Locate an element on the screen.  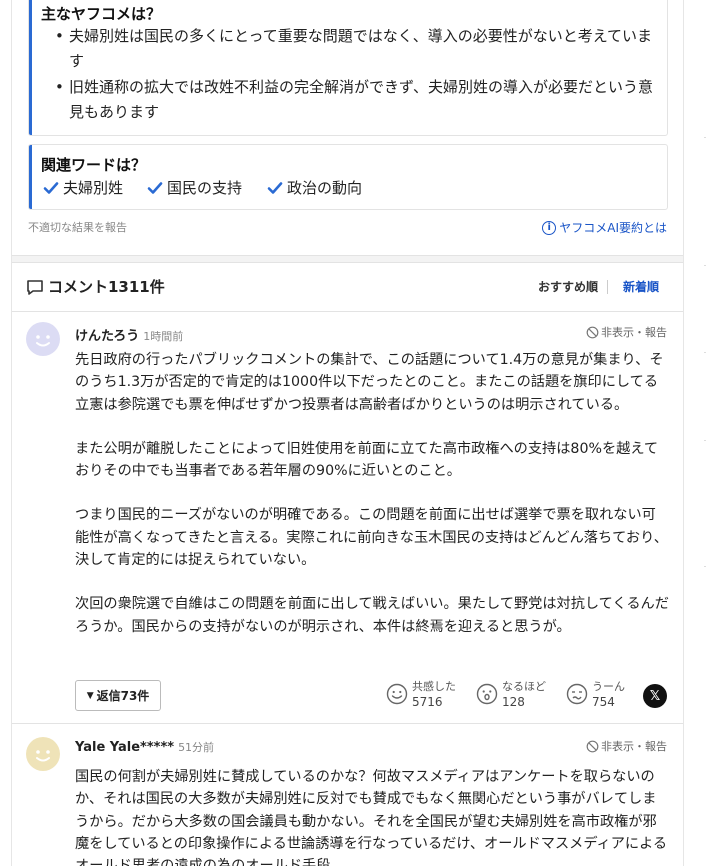
comment-time: 1時間前 is located at coordinates (163, 336).